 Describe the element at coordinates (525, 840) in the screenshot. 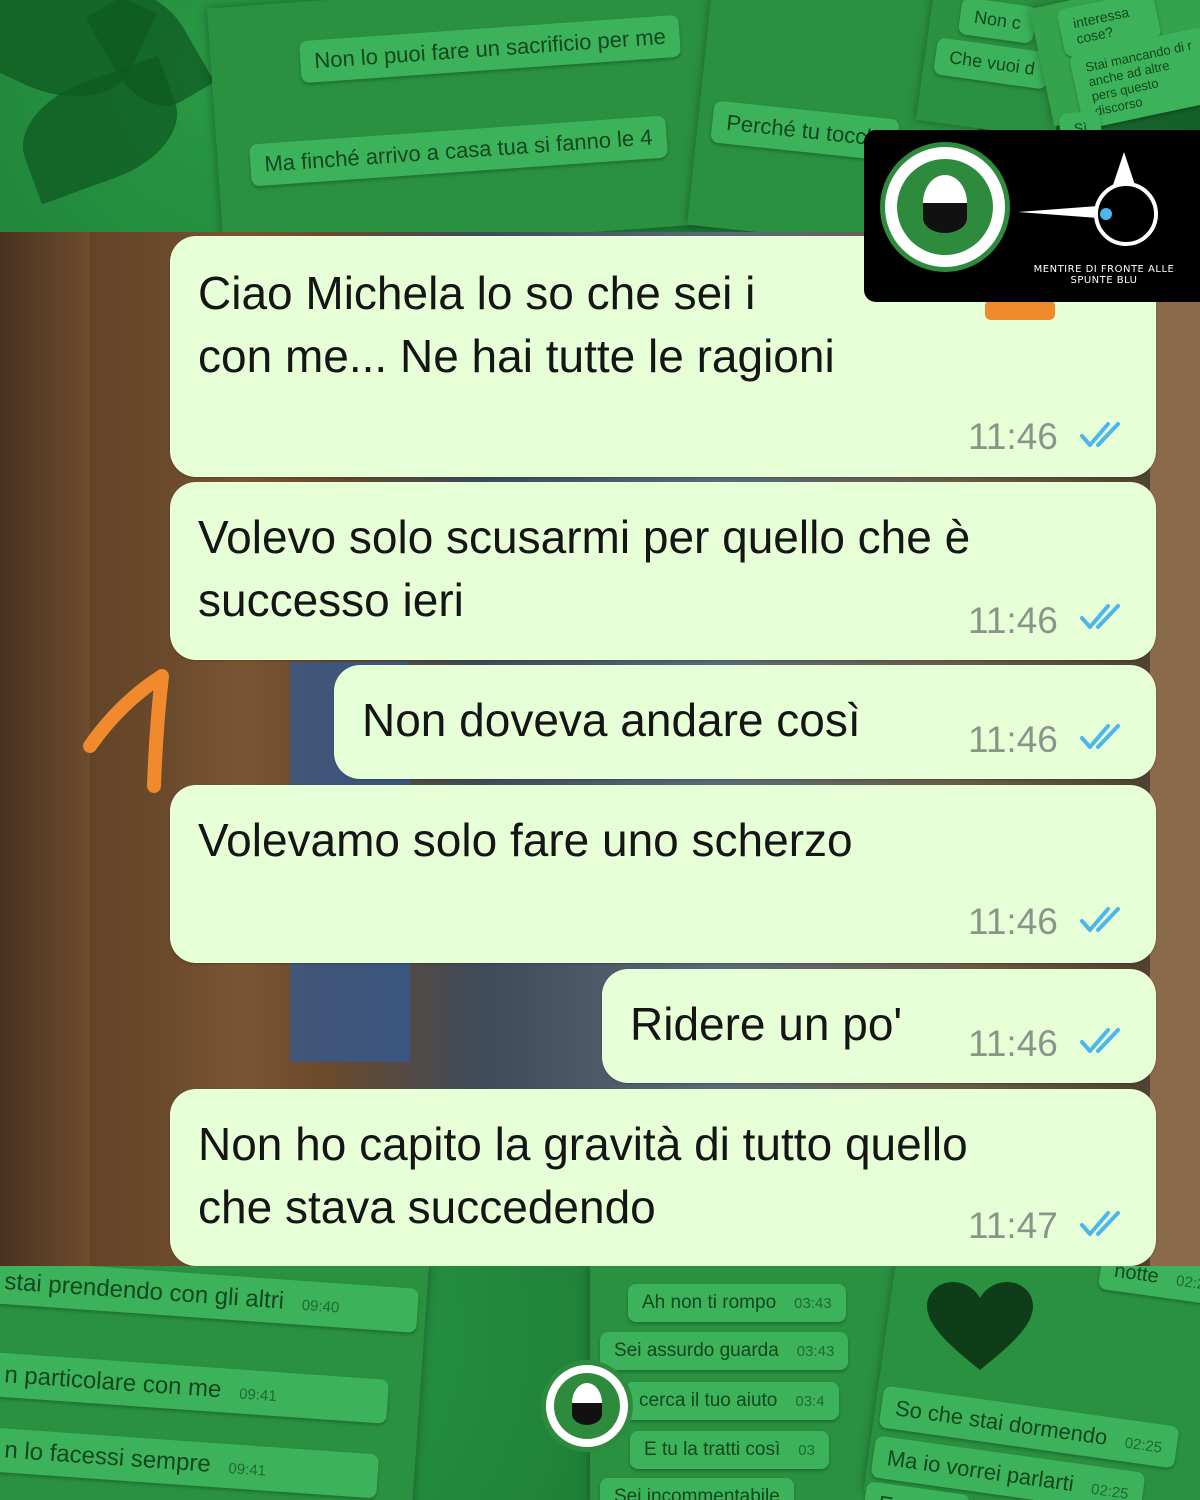

I see `message-text: Volevamo solo fare uno scherzo` at that location.